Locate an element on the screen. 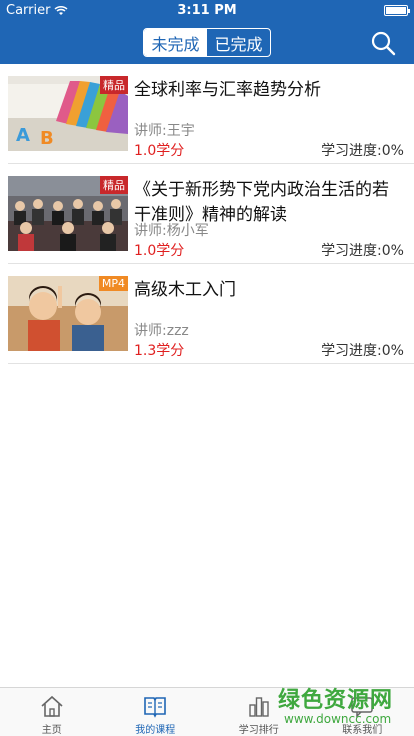 This screenshot has height=736, width=414. course-badge: MP4 is located at coordinates (113, 283).